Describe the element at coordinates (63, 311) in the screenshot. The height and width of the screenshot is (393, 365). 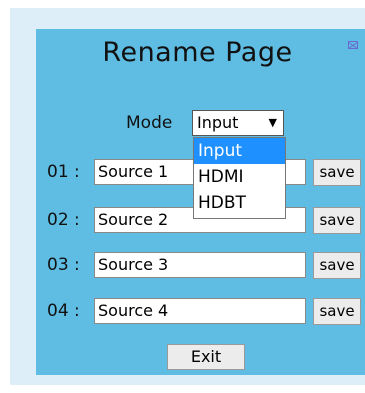
I see `row-label-04: 04 :` at that location.